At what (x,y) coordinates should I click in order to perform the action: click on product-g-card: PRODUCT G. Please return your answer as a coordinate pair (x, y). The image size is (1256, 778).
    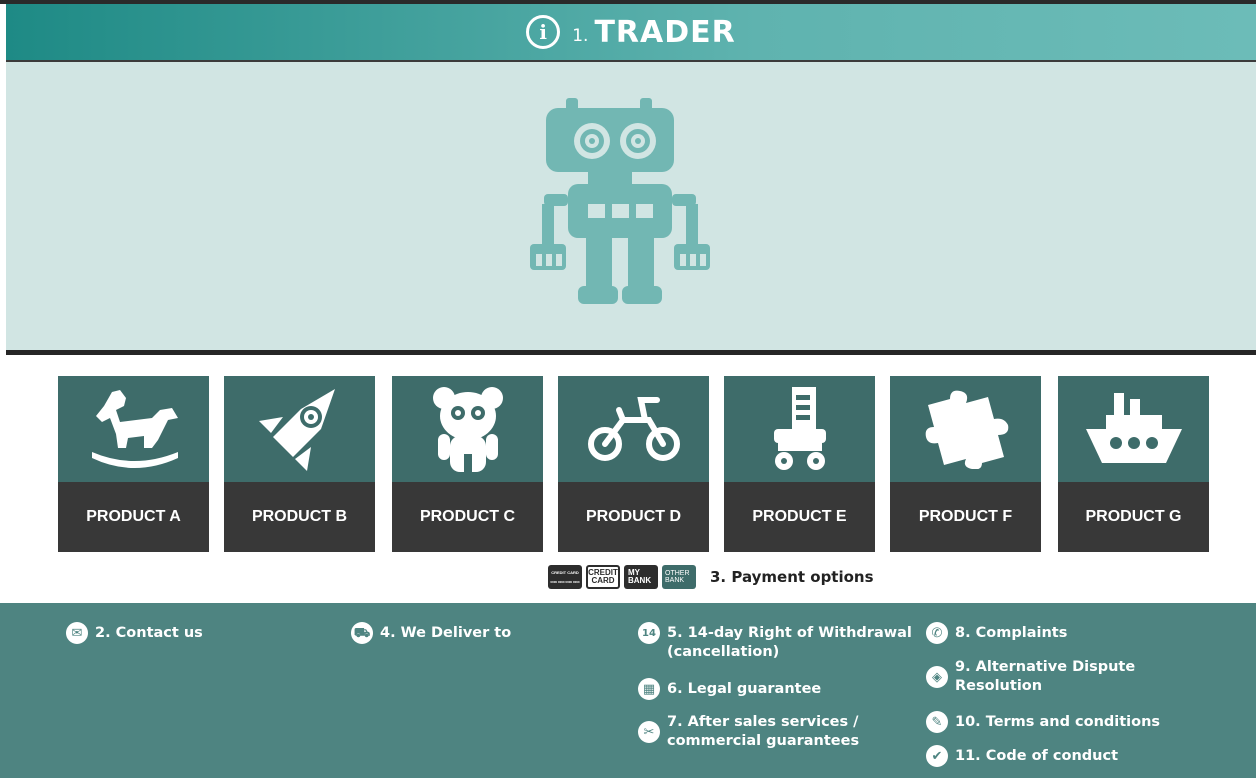
    Looking at the image, I should click on (1133, 464).